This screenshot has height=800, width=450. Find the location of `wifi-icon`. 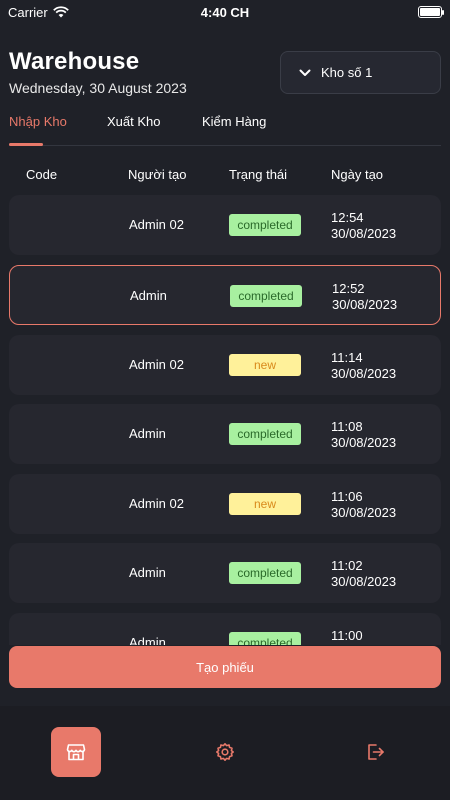

wifi-icon is located at coordinates (60, 12).